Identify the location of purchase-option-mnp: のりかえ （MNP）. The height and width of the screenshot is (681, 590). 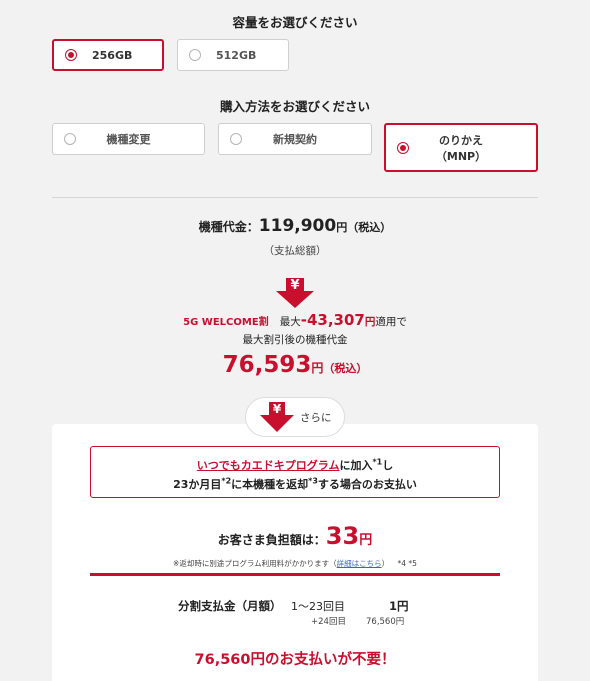
(461, 147).